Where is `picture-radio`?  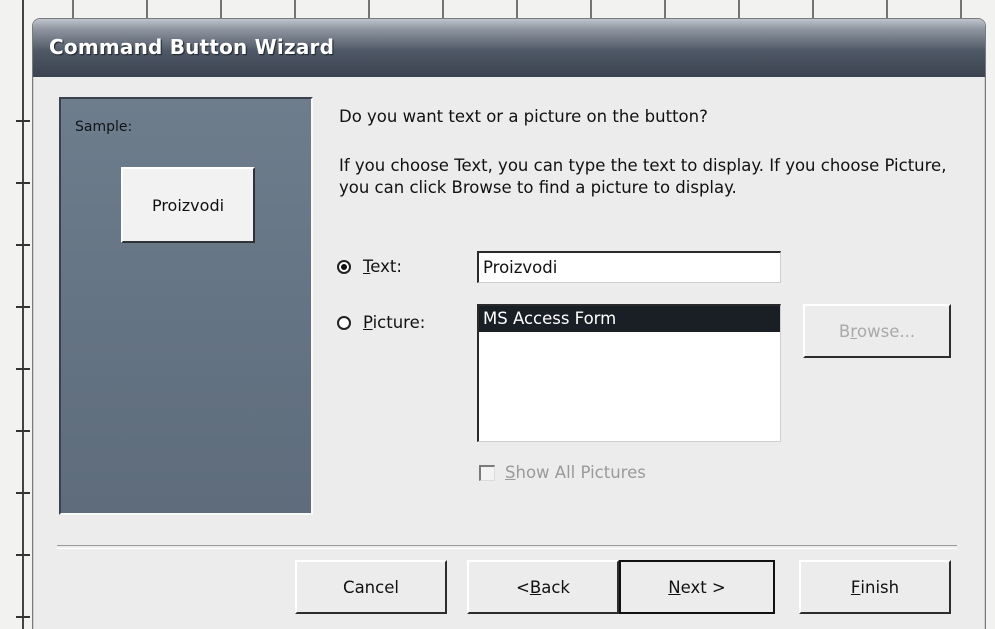 picture-radio is located at coordinates (344, 322).